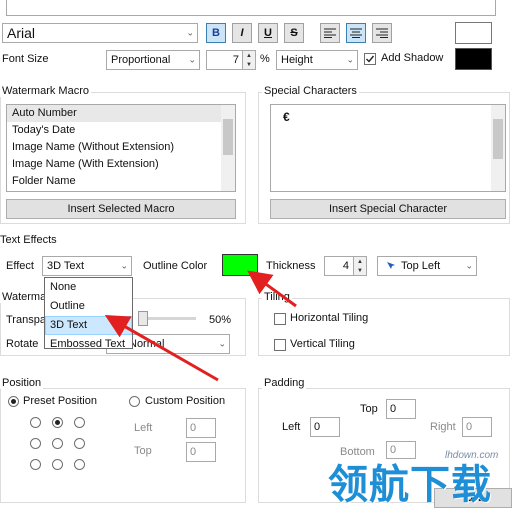 Image resolution: width=512 pixels, height=510 pixels. I want to click on annotation-arrows, so click(200, 326).